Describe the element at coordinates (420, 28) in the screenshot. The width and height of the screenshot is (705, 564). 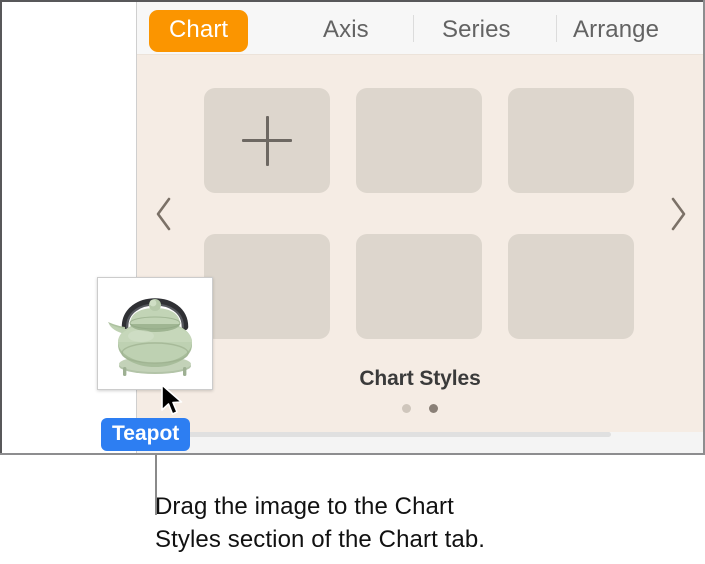
I see `inspector-tab-bar: Chart Axis Series Arrange` at that location.